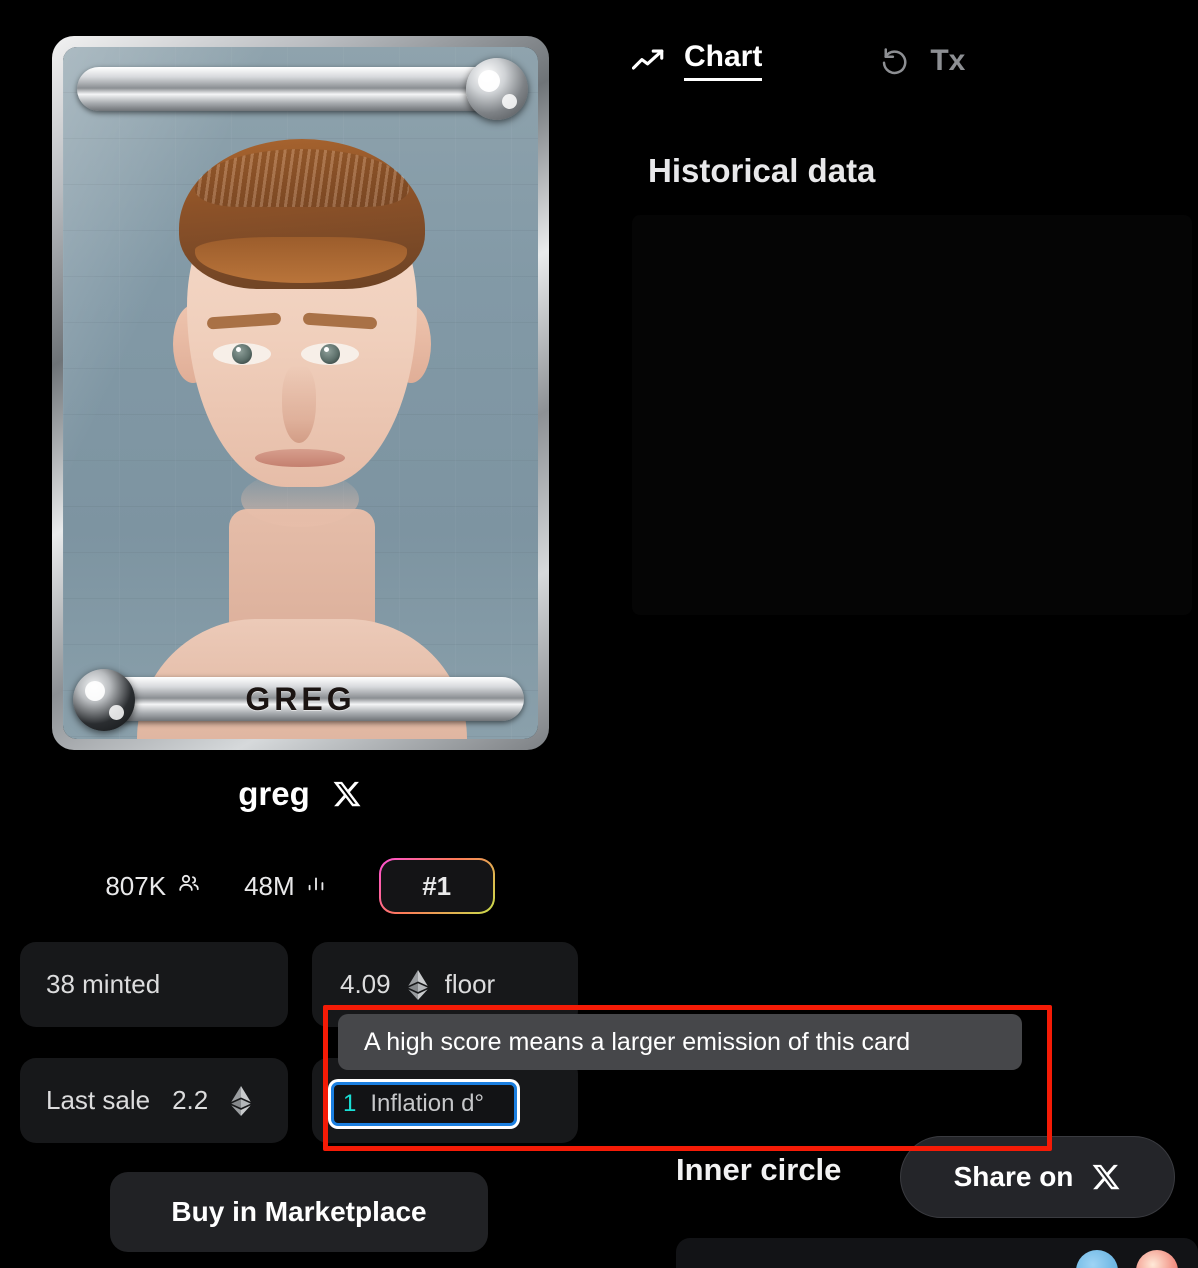  I want to click on trending-up-icon, so click(649, 61).